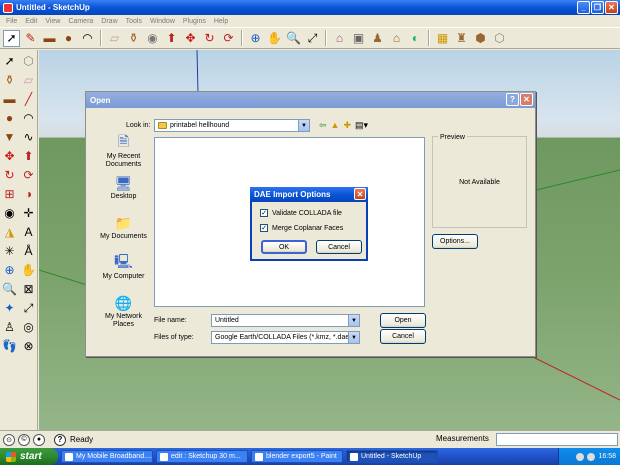 This screenshot has width=620, height=465. I want to click on components-icon: ▦, so click(442, 38).